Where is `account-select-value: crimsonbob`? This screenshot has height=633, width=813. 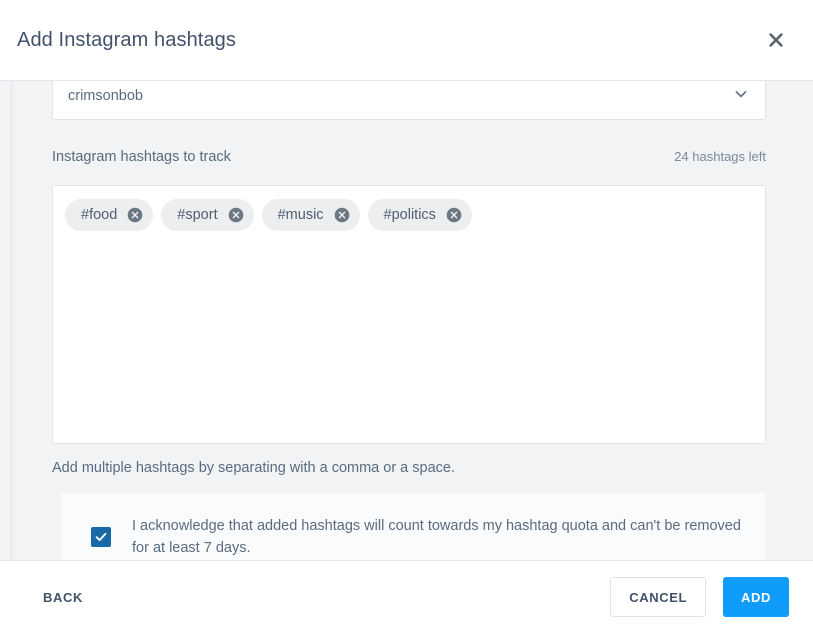
account-select-value: crimsonbob is located at coordinates (105, 95).